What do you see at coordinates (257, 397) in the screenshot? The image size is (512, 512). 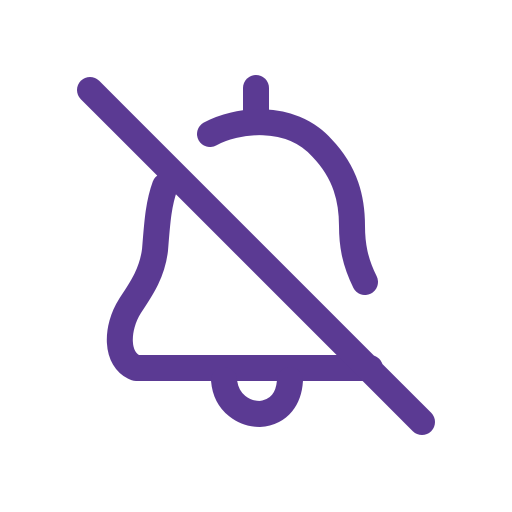 I see `bell-clapper` at bounding box center [257, 397].